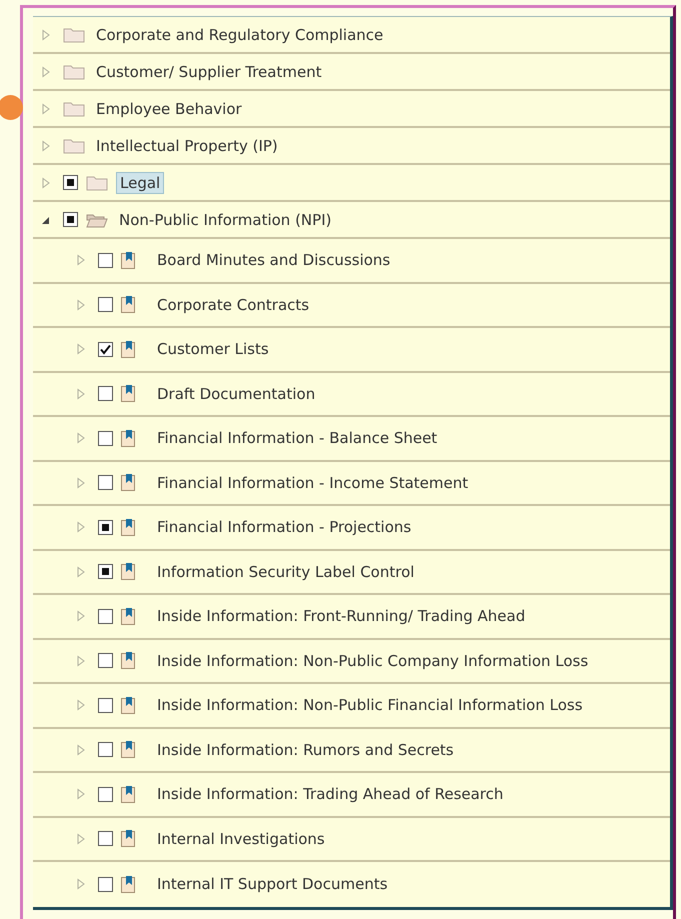  Describe the element at coordinates (313, 482) in the screenshot. I see `tree-item-label: Financial Information - Income Statement` at that location.